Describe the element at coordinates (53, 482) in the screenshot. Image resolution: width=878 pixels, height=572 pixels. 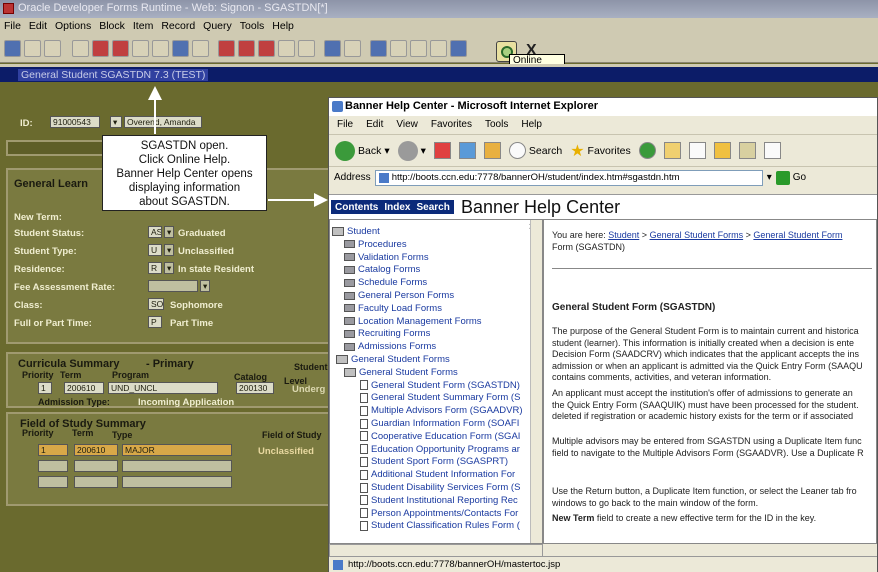
I see `fos-row3-priority` at that location.